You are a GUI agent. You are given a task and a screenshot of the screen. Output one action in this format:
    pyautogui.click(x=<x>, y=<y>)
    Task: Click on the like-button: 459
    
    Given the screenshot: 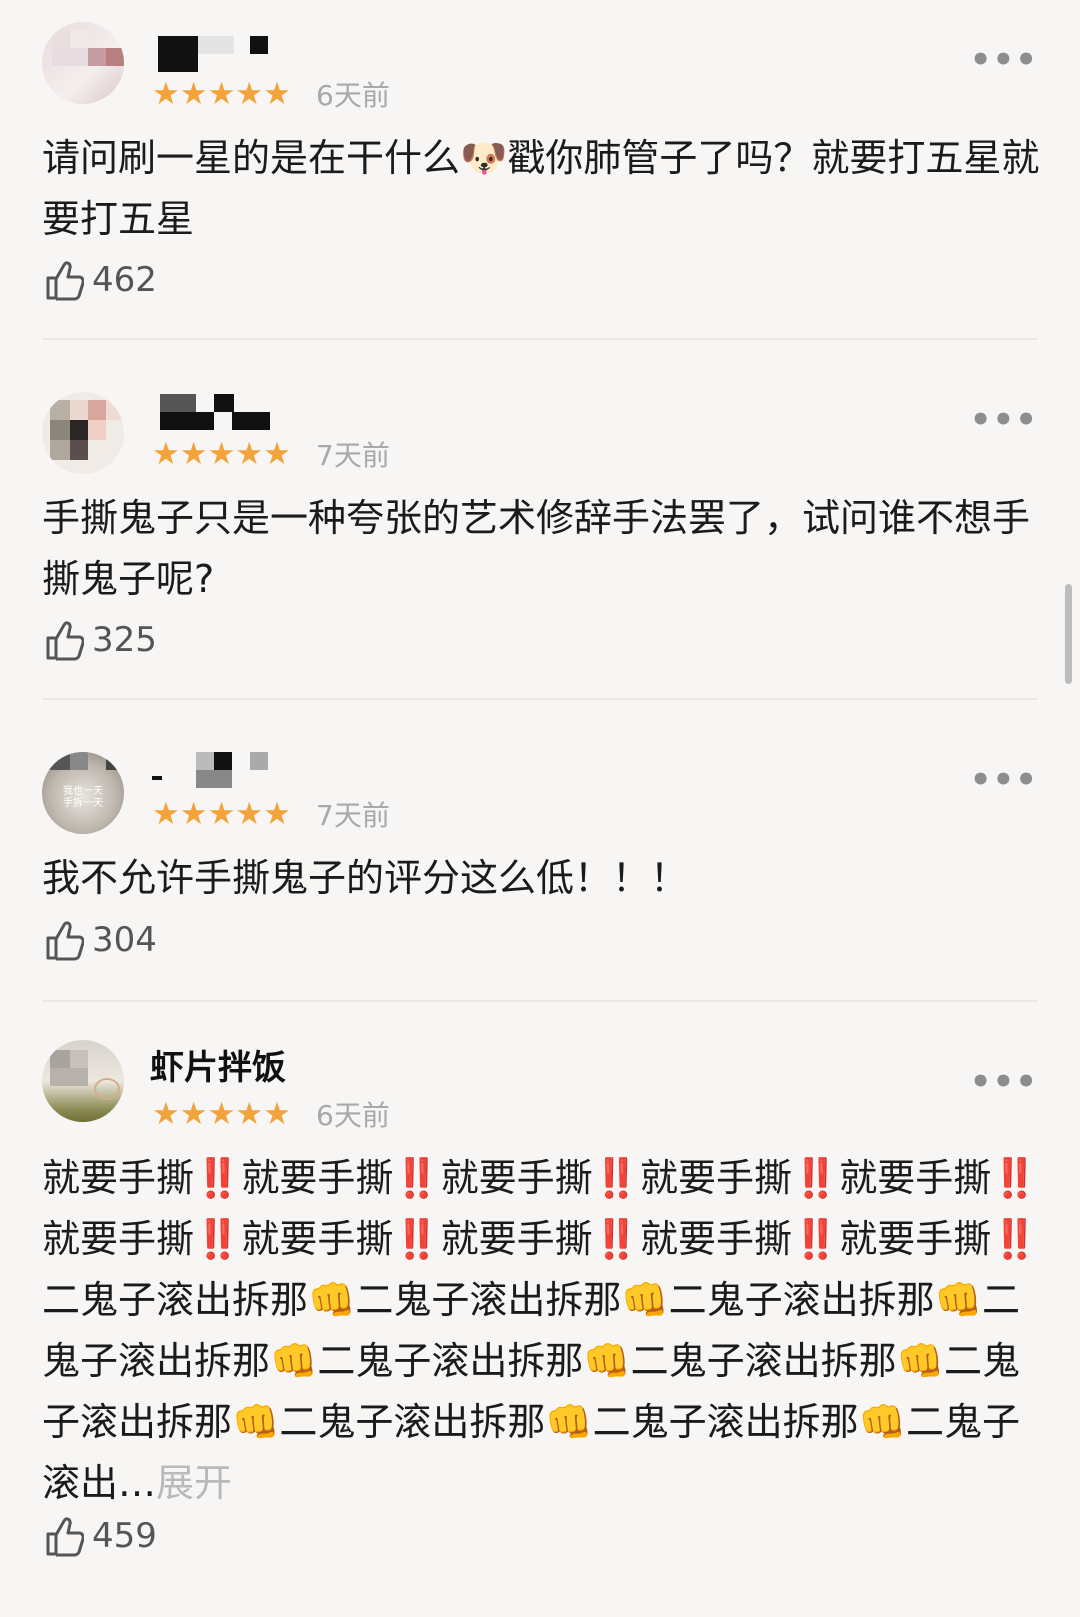 What is the action you would take?
    pyautogui.click(x=100, y=1536)
    